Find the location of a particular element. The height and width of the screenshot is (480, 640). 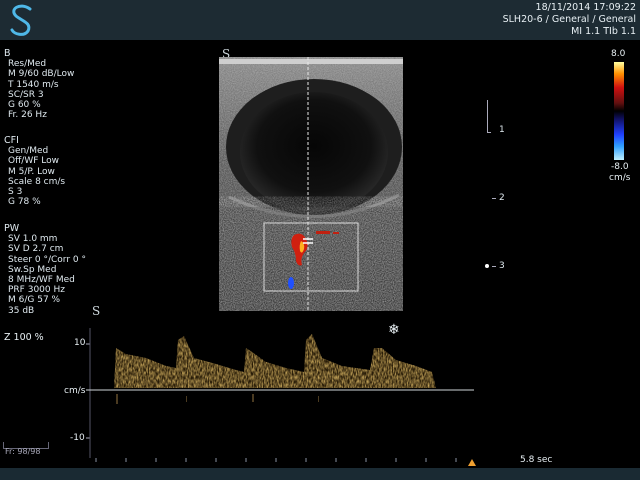

pw-param: Sw.Sp Med is located at coordinates (32, 269).